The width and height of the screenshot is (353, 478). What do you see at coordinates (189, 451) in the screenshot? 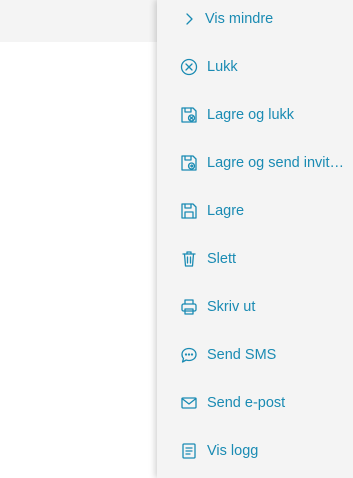
I see `document-log-icon` at bounding box center [189, 451].